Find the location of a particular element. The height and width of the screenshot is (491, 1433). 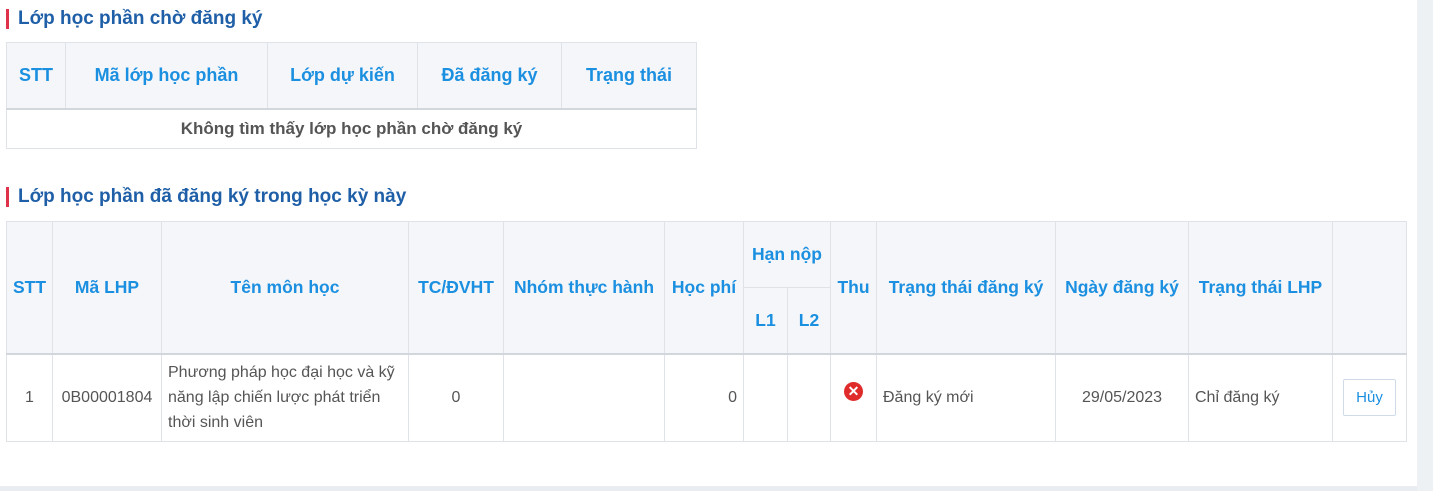

cell-tc: 0 is located at coordinates (456, 397).